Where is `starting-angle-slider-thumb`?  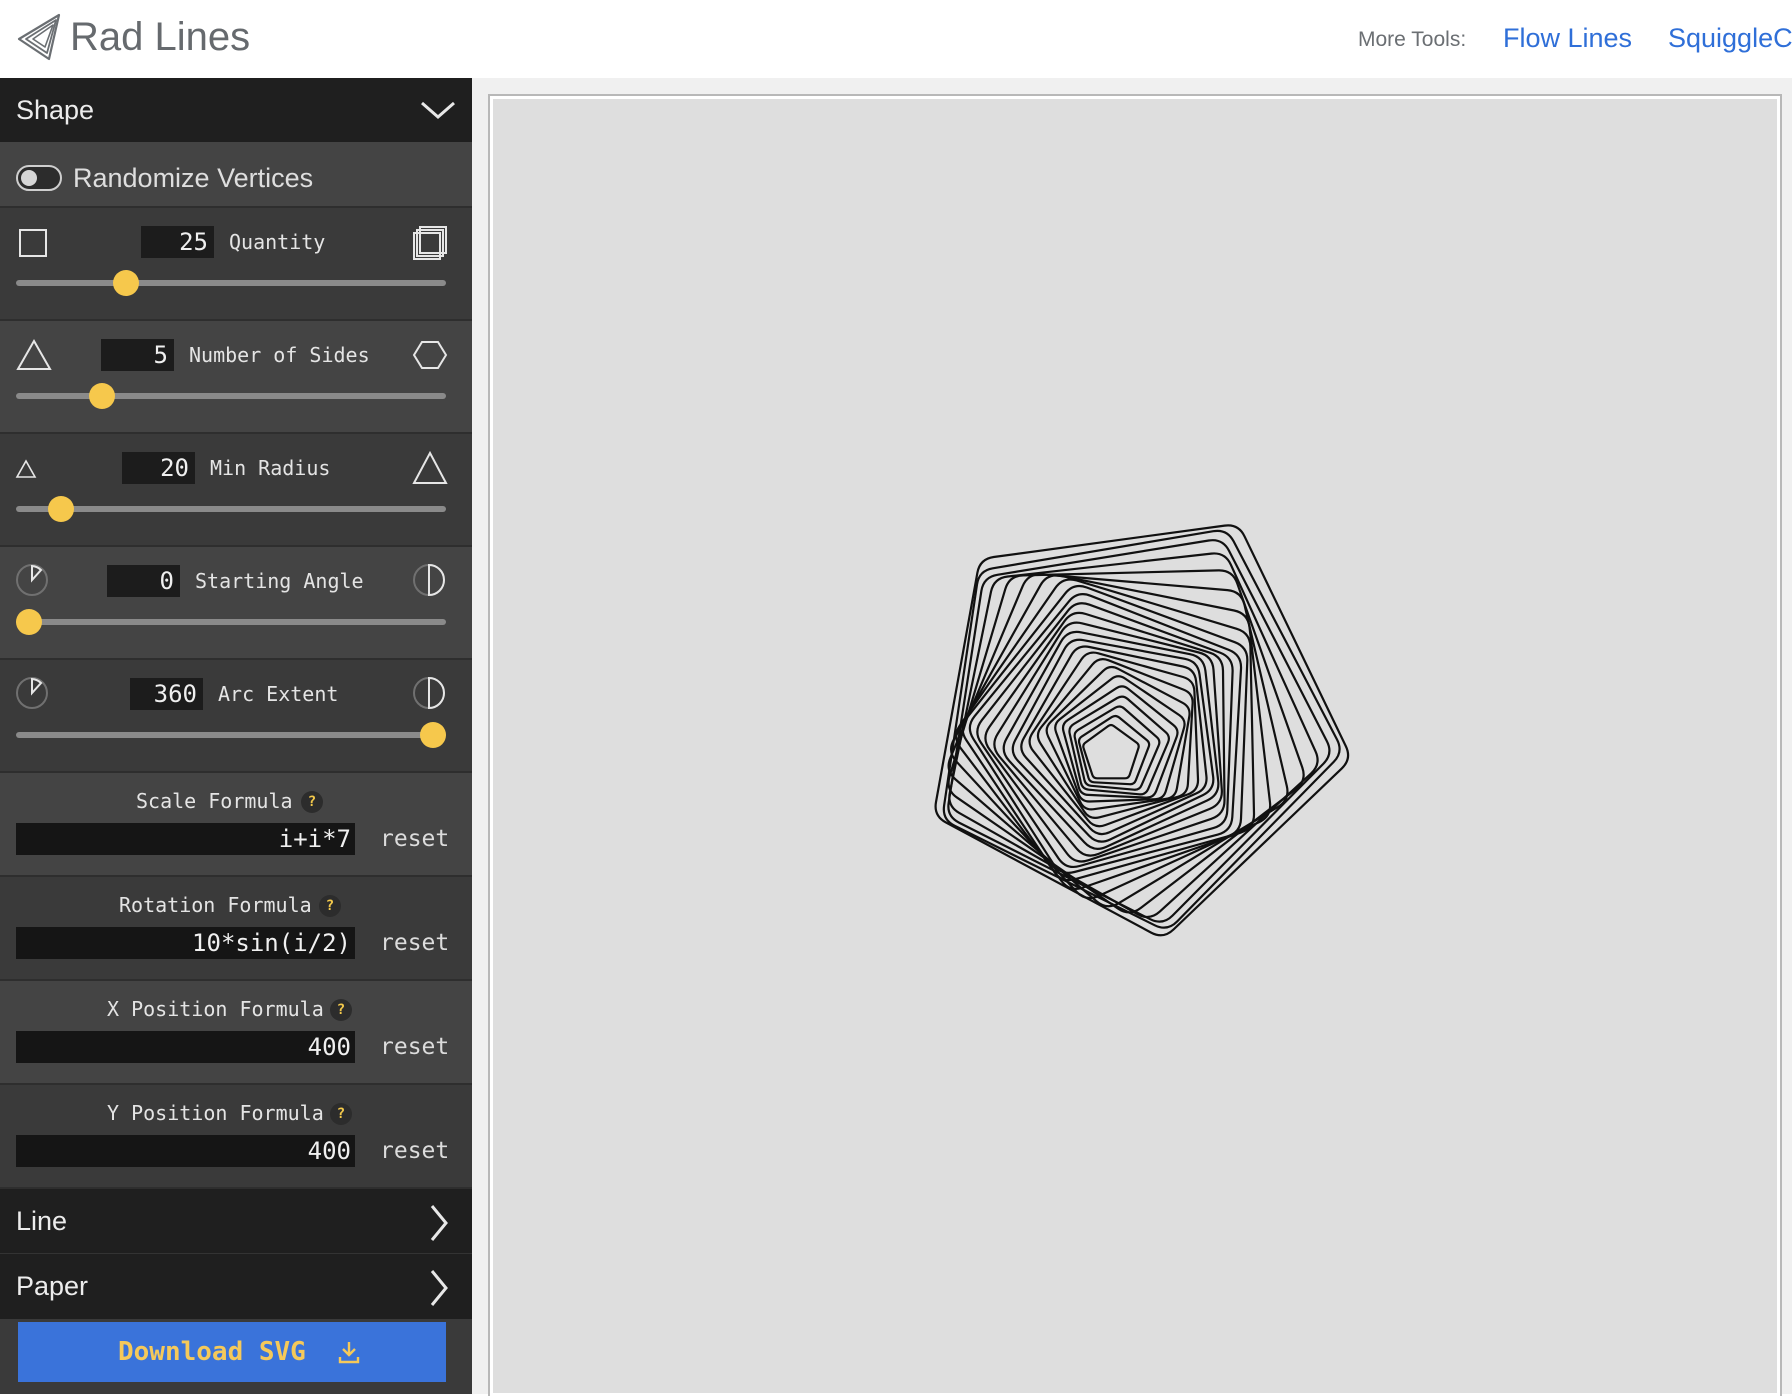
starting-angle-slider-thumb is located at coordinates (29, 622).